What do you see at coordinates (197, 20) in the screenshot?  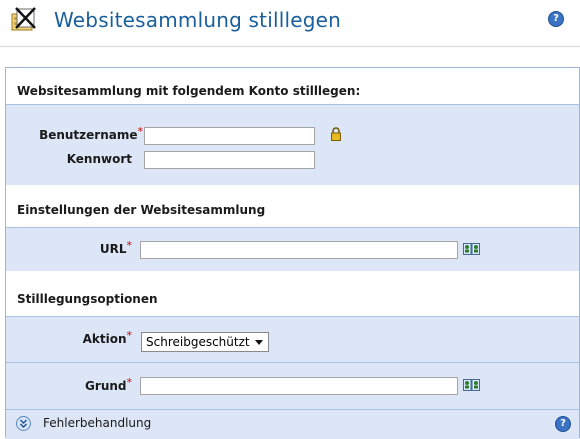 I see `page-title: Websitesammlung stilllegen` at bounding box center [197, 20].